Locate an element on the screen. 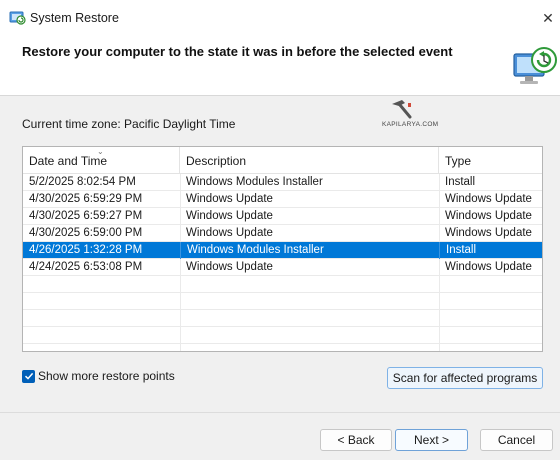 Image resolution: width=560 pixels, height=460 pixels. show-more-checkbox is located at coordinates (28, 376).